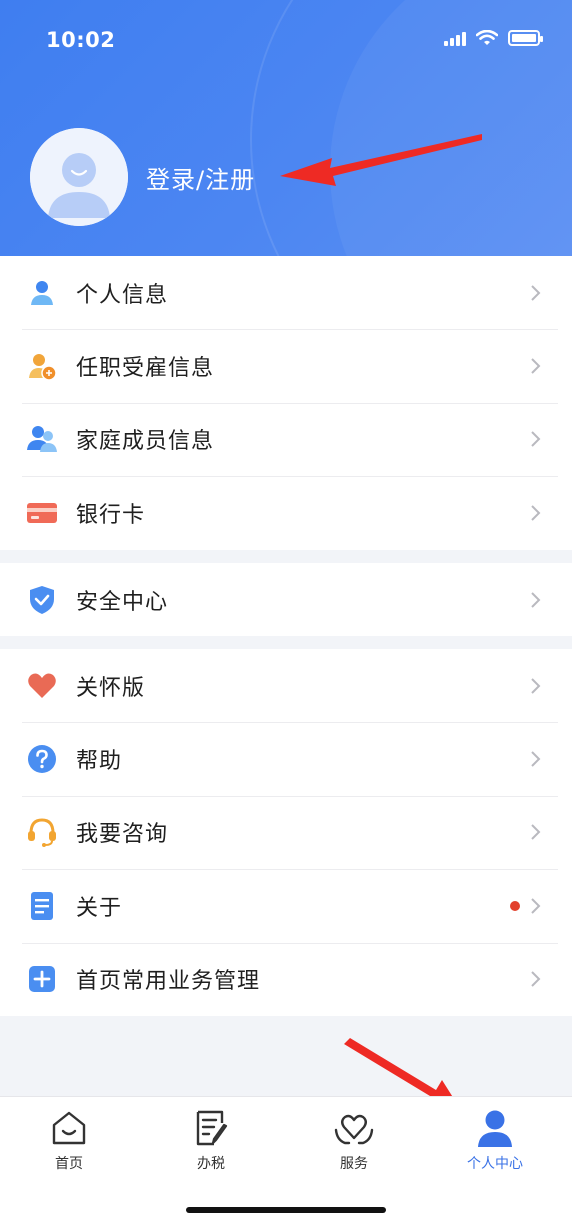 Image resolution: width=572 pixels, height=1232 pixels. I want to click on menu-item-label: 安全中心, so click(122, 602).